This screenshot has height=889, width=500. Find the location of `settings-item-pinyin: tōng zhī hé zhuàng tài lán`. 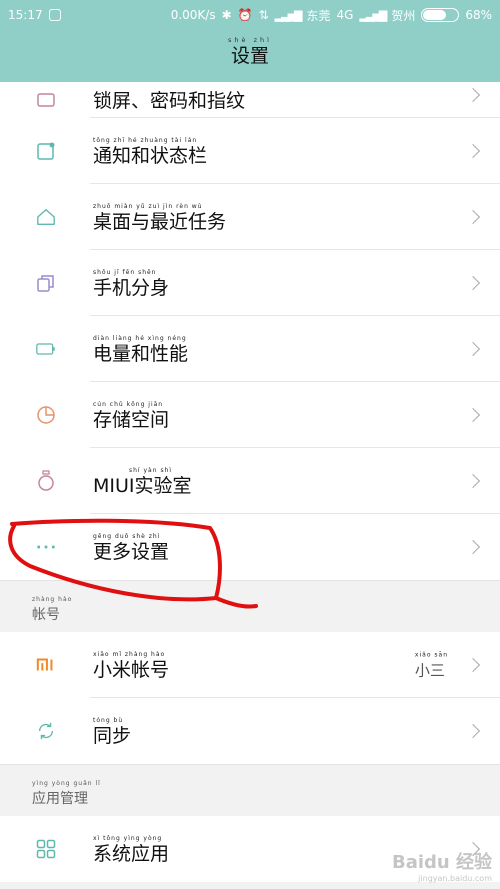

settings-item-pinyin: tōng zhī hé zhuàng tài lán is located at coordinates (145, 141).